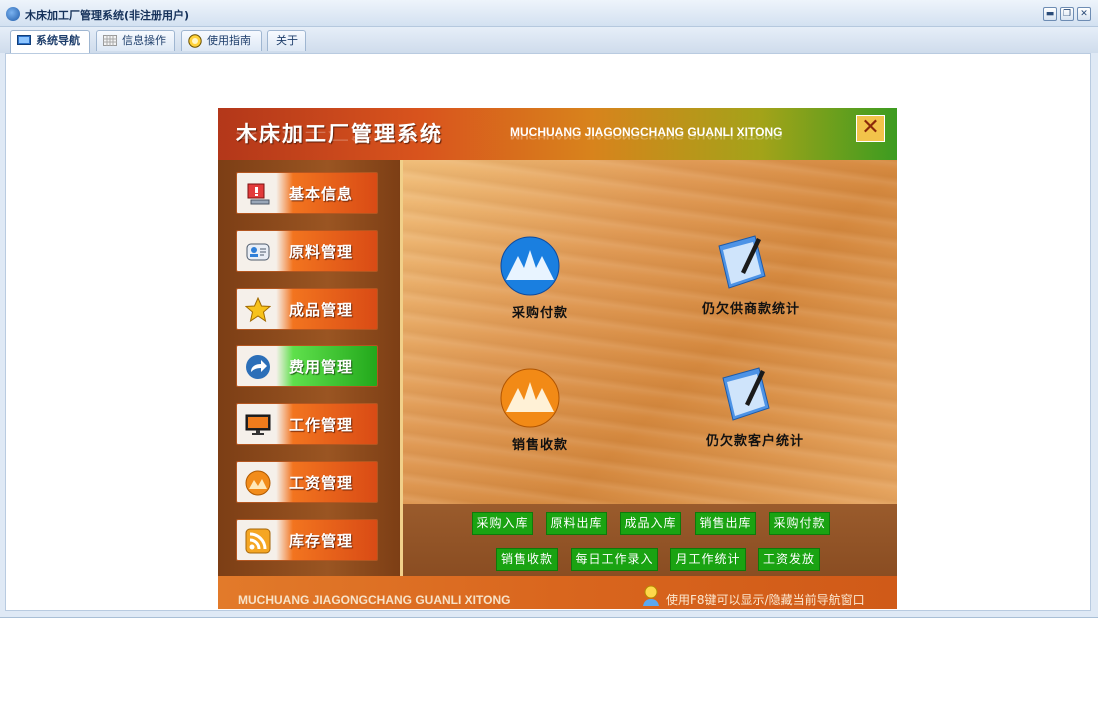 The width and height of the screenshot is (1098, 716). Describe the element at coordinates (307, 251) in the screenshot. I see `sidebar-item-material: 原料管理` at that location.